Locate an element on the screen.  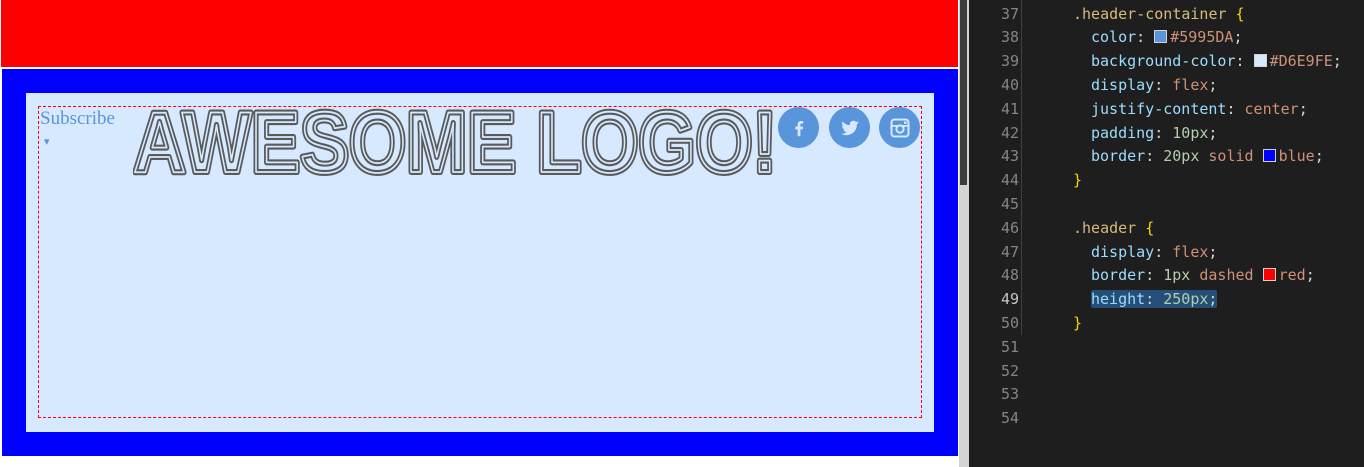
css-selector: .header-container is located at coordinates (1150, 13).